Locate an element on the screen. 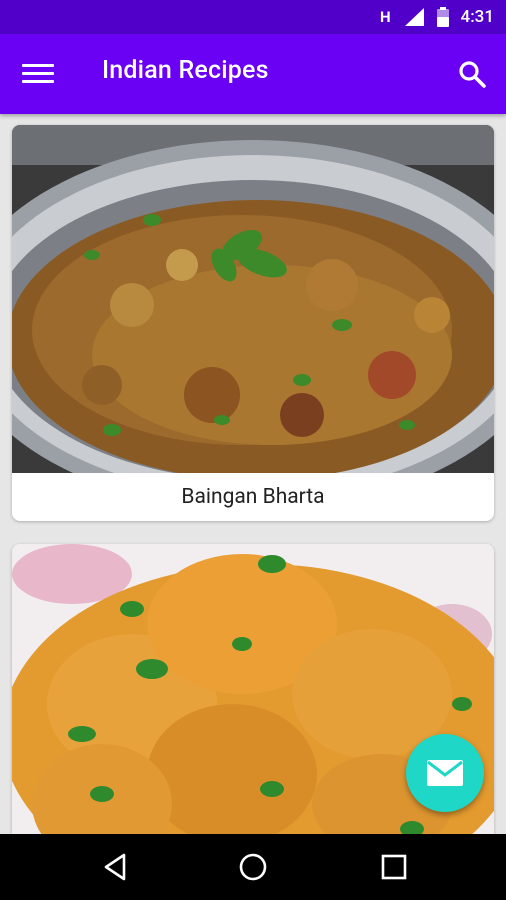  network-type-label: H is located at coordinates (385, 17).